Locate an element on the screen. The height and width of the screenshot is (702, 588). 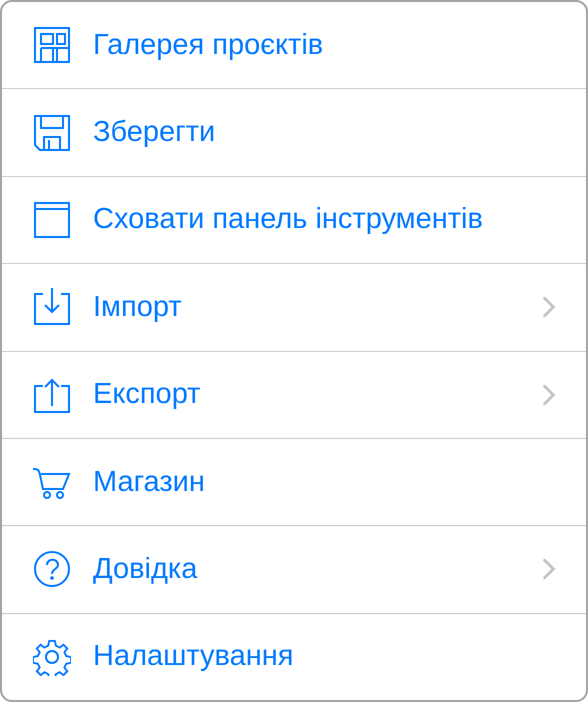
tray-arrow-down-icon is located at coordinates (52, 307).